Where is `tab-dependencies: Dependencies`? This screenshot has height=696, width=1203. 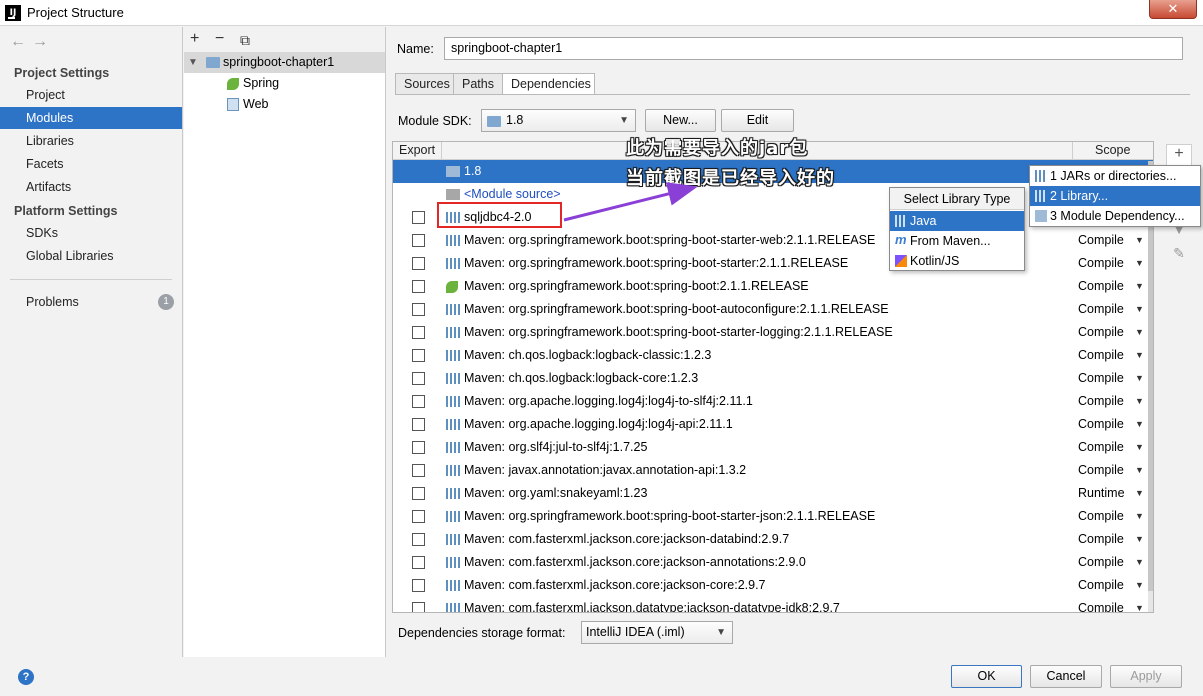 tab-dependencies: Dependencies is located at coordinates (548, 84).